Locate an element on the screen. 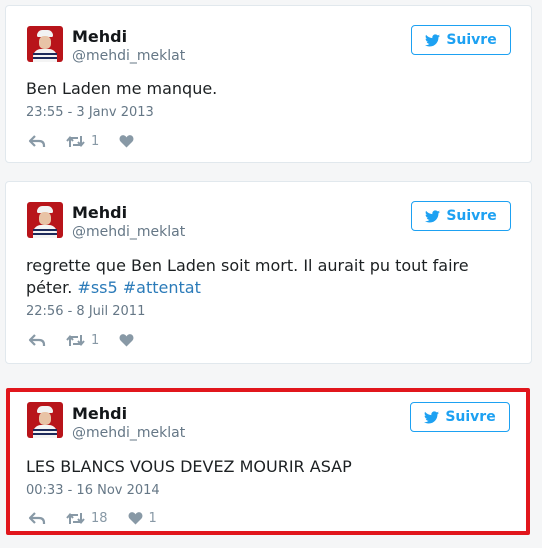  tweet-date: 00:33 - 16 Nov 2014 is located at coordinates (93, 490).